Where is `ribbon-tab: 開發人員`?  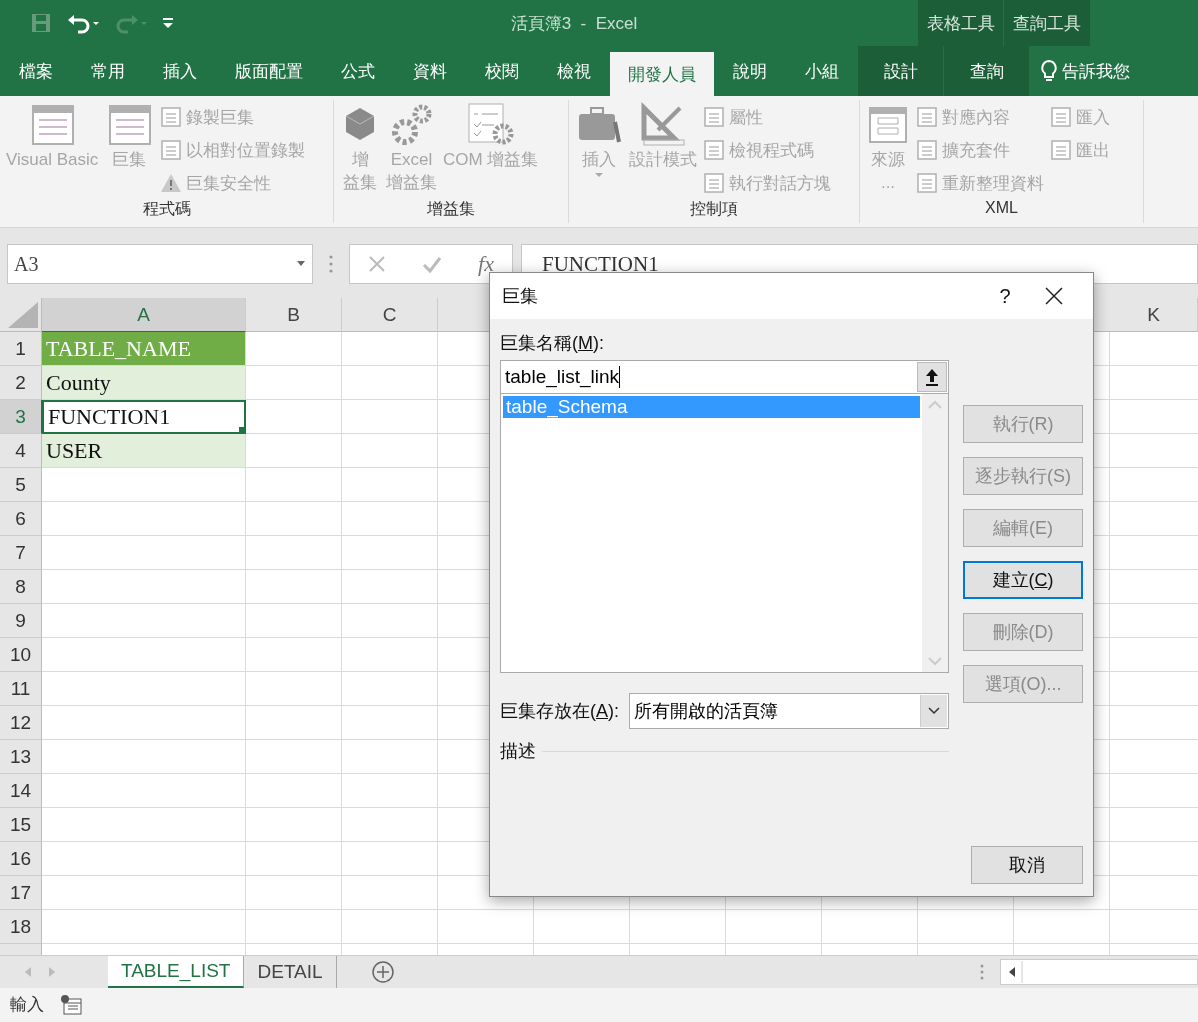 ribbon-tab: 開發人員 is located at coordinates (662, 74).